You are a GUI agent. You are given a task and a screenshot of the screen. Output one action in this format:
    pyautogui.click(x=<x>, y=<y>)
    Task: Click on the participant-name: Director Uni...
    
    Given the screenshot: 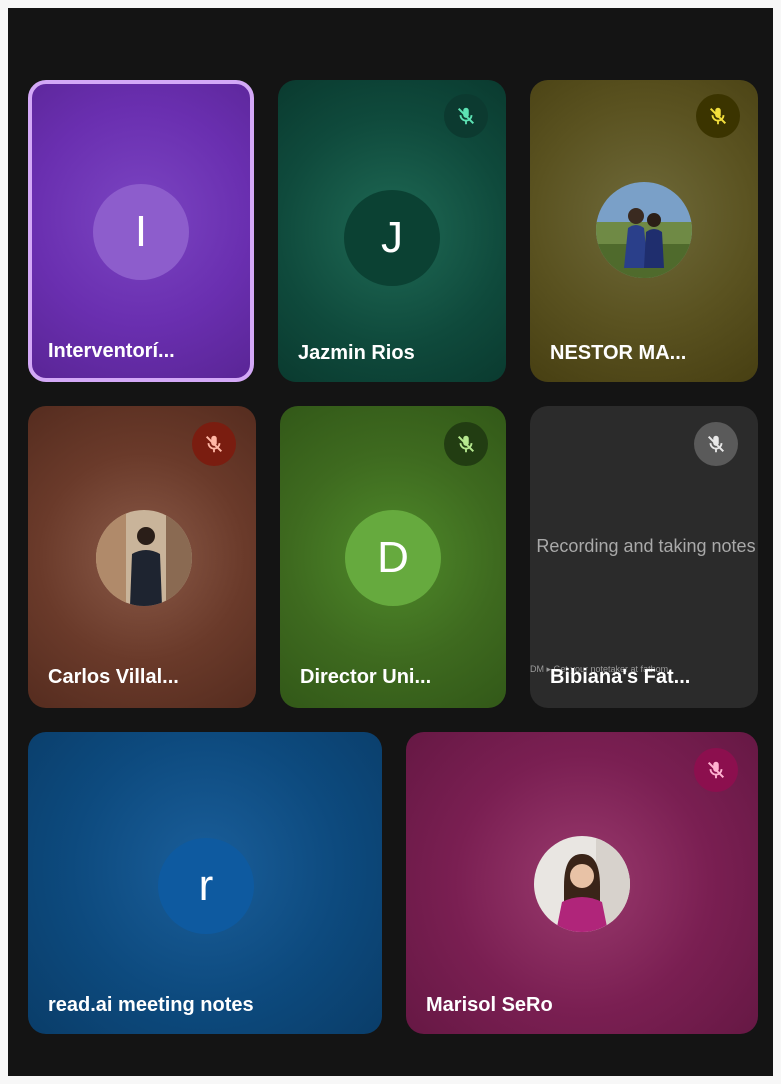 What is the action you would take?
    pyautogui.click(x=366, y=677)
    